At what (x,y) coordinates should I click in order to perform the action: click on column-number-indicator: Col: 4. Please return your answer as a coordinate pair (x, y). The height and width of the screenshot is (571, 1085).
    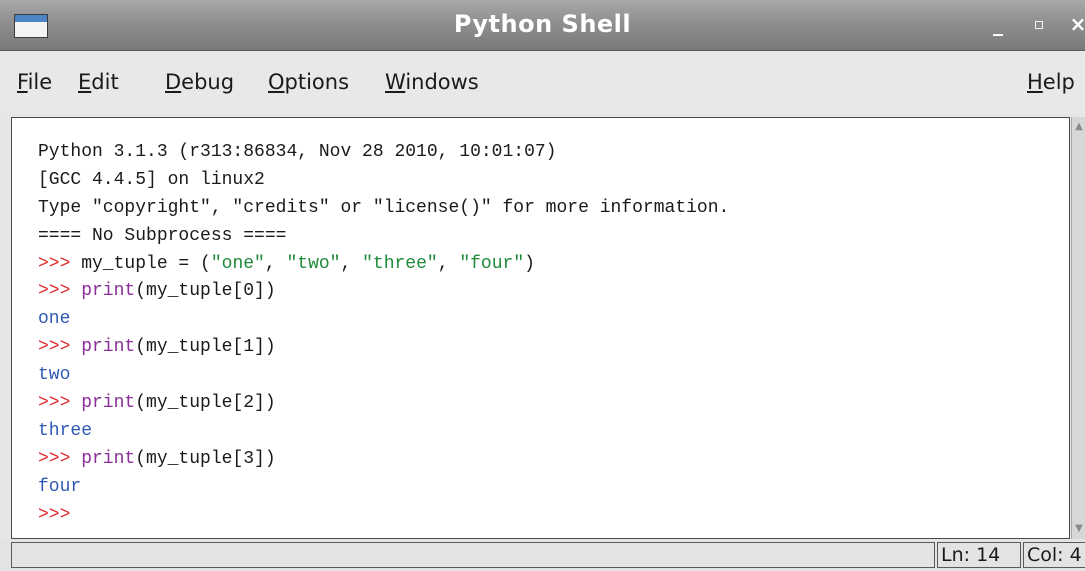
    Looking at the image, I should click on (1054, 555).